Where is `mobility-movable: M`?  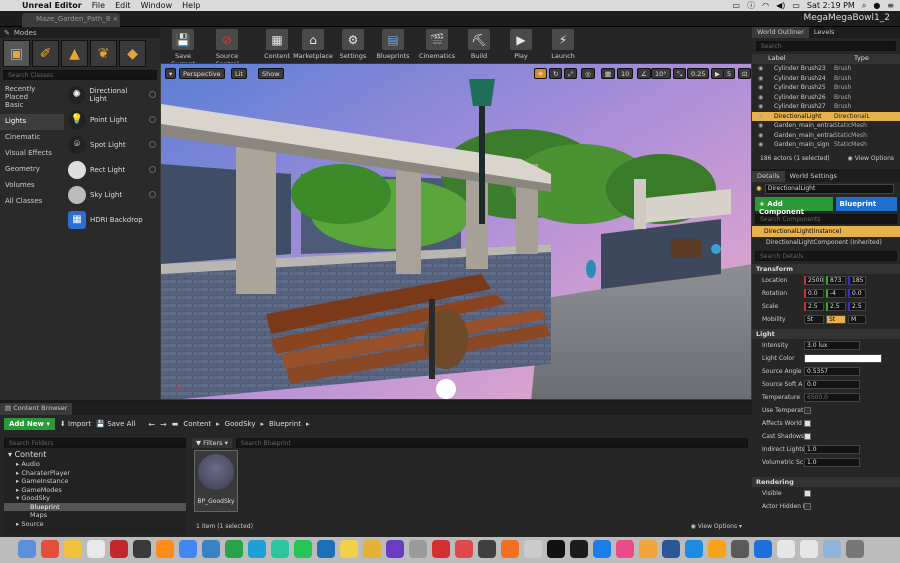 mobility-movable: M is located at coordinates (857, 319).